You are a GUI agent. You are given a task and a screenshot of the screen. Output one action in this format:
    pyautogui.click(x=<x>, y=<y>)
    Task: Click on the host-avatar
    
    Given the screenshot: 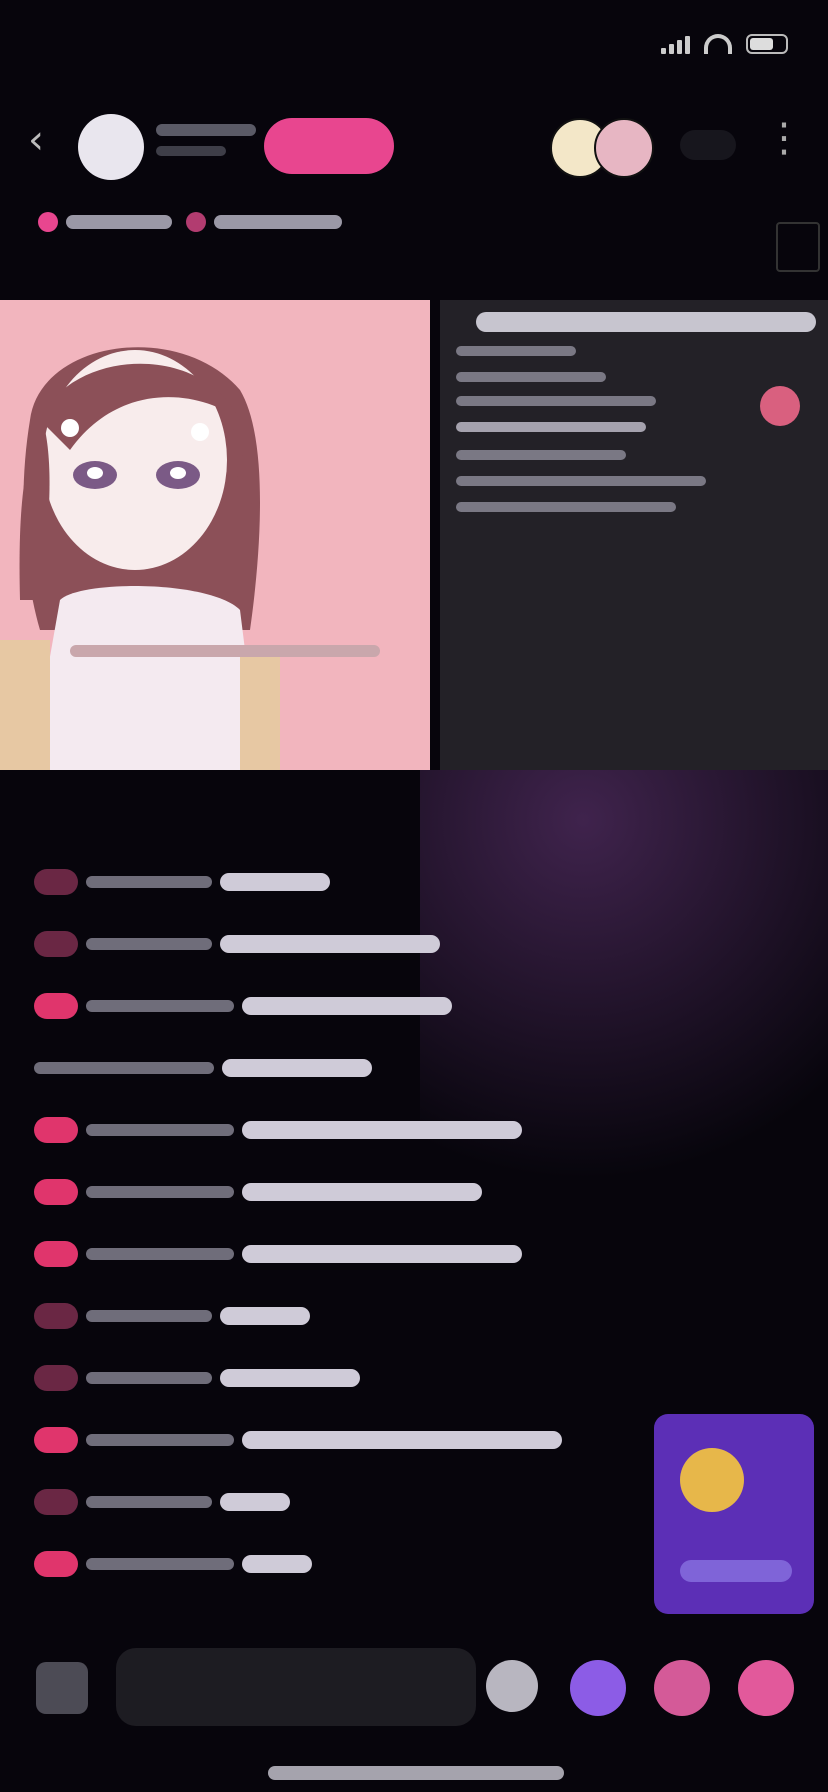 What is the action you would take?
    pyautogui.click(x=111, y=147)
    